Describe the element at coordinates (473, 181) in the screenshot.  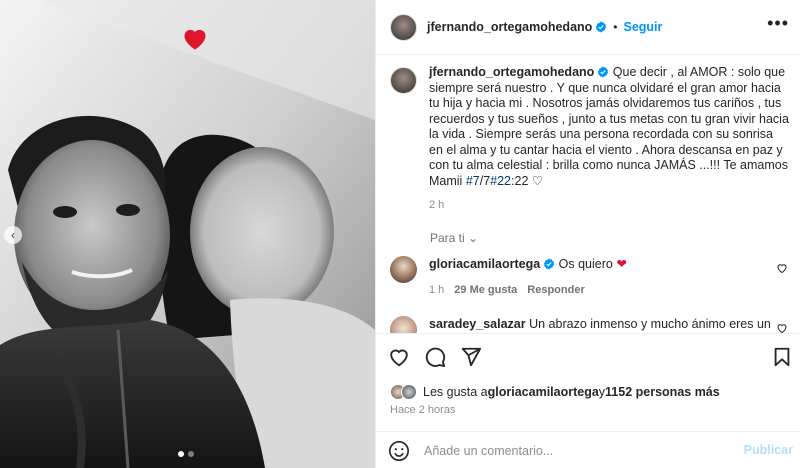
I see `hashtag-link: #7` at that location.